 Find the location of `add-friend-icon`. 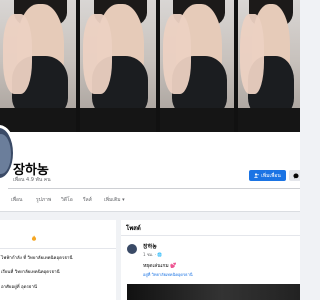

add-friend-icon is located at coordinates (256, 175).